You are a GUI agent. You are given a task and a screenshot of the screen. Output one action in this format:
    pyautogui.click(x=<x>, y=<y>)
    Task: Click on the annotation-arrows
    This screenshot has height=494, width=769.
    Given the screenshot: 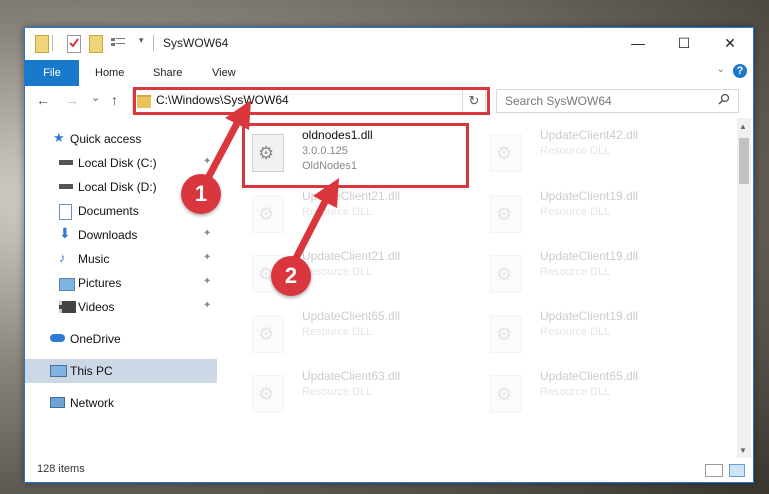 What is the action you would take?
    pyautogui.click(x=271, y=181)
    